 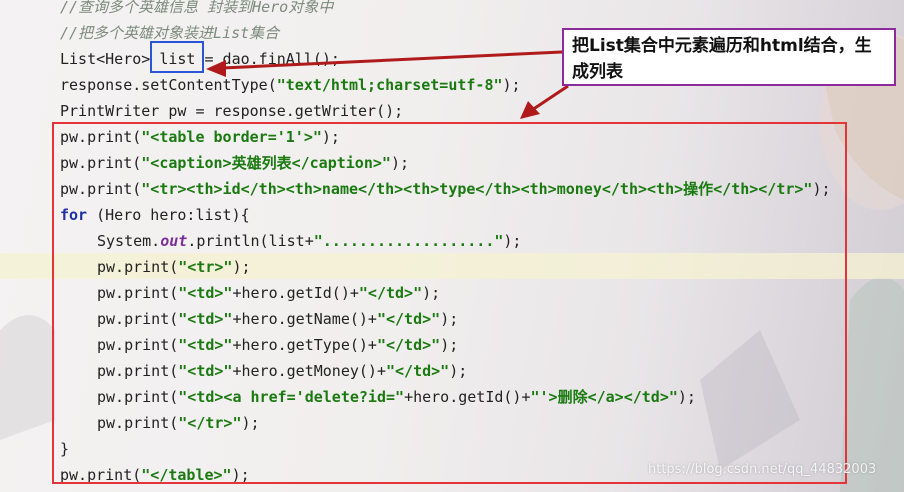 What do you see at coordinates (177, 57) in the screenshot?
I see `highlight-box-list-variable` at bounding box center [177, 57].